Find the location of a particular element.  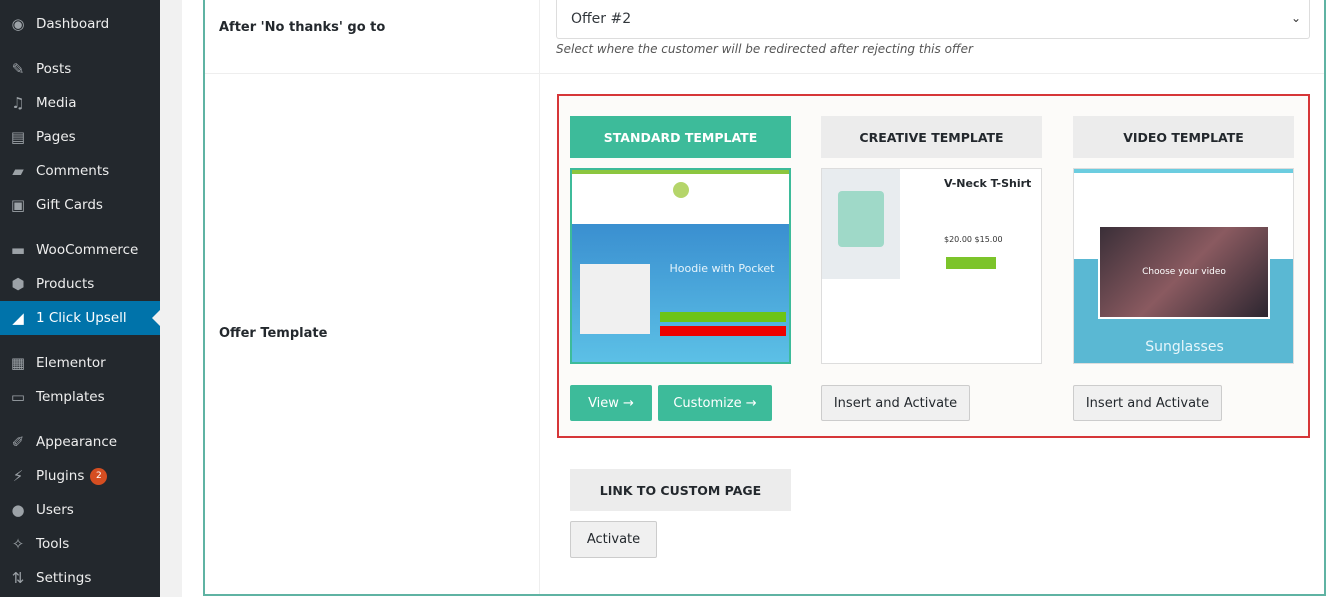

no-thanks-label: After 'No thanks' go to is located at coordinates (302, 27).